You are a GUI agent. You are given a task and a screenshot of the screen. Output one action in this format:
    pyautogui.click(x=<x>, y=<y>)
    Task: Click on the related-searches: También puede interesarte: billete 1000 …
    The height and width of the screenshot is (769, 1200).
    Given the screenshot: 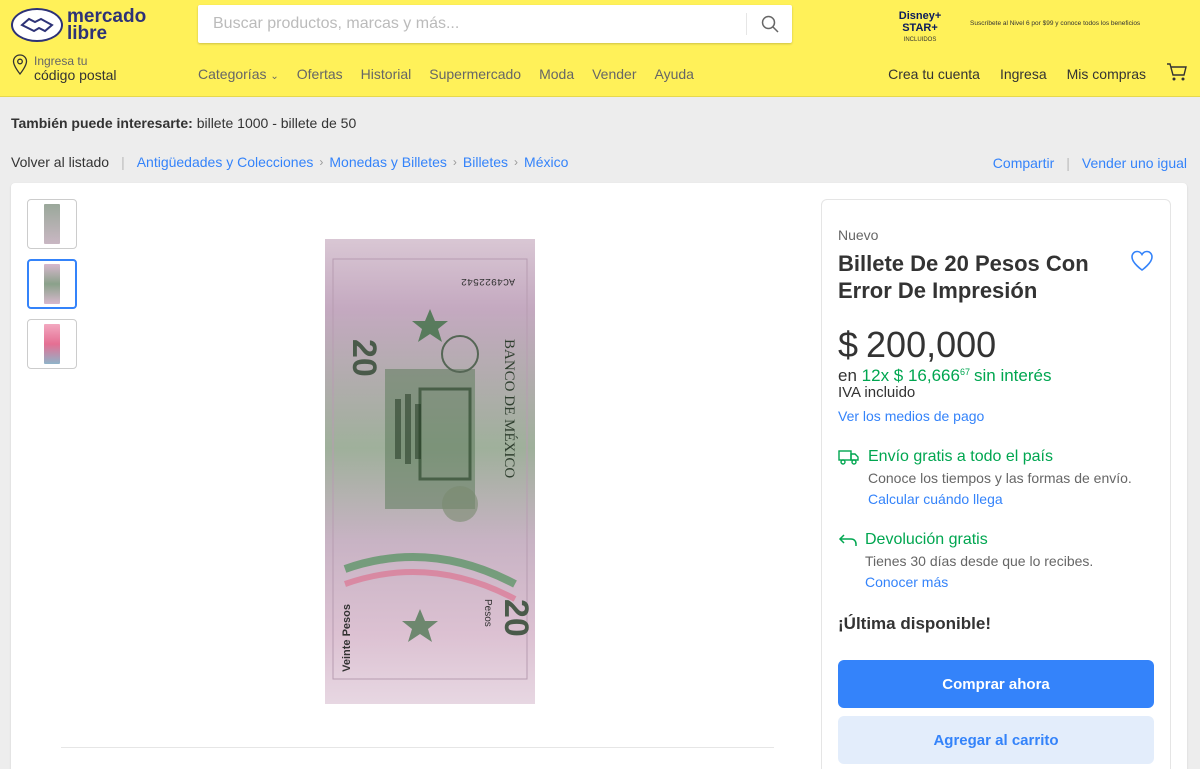 What is the action you would take?
    pyautogui.click(x=183, y=123)
    